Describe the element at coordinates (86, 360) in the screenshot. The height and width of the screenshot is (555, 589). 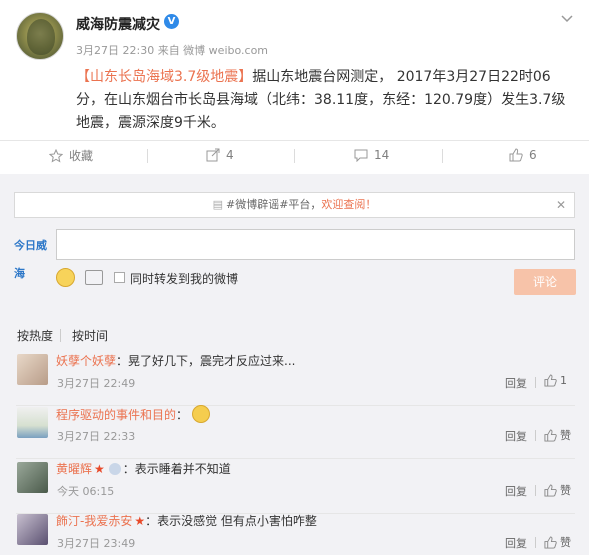
I see `commenter-name: 妖孽个妖孽` at that location.